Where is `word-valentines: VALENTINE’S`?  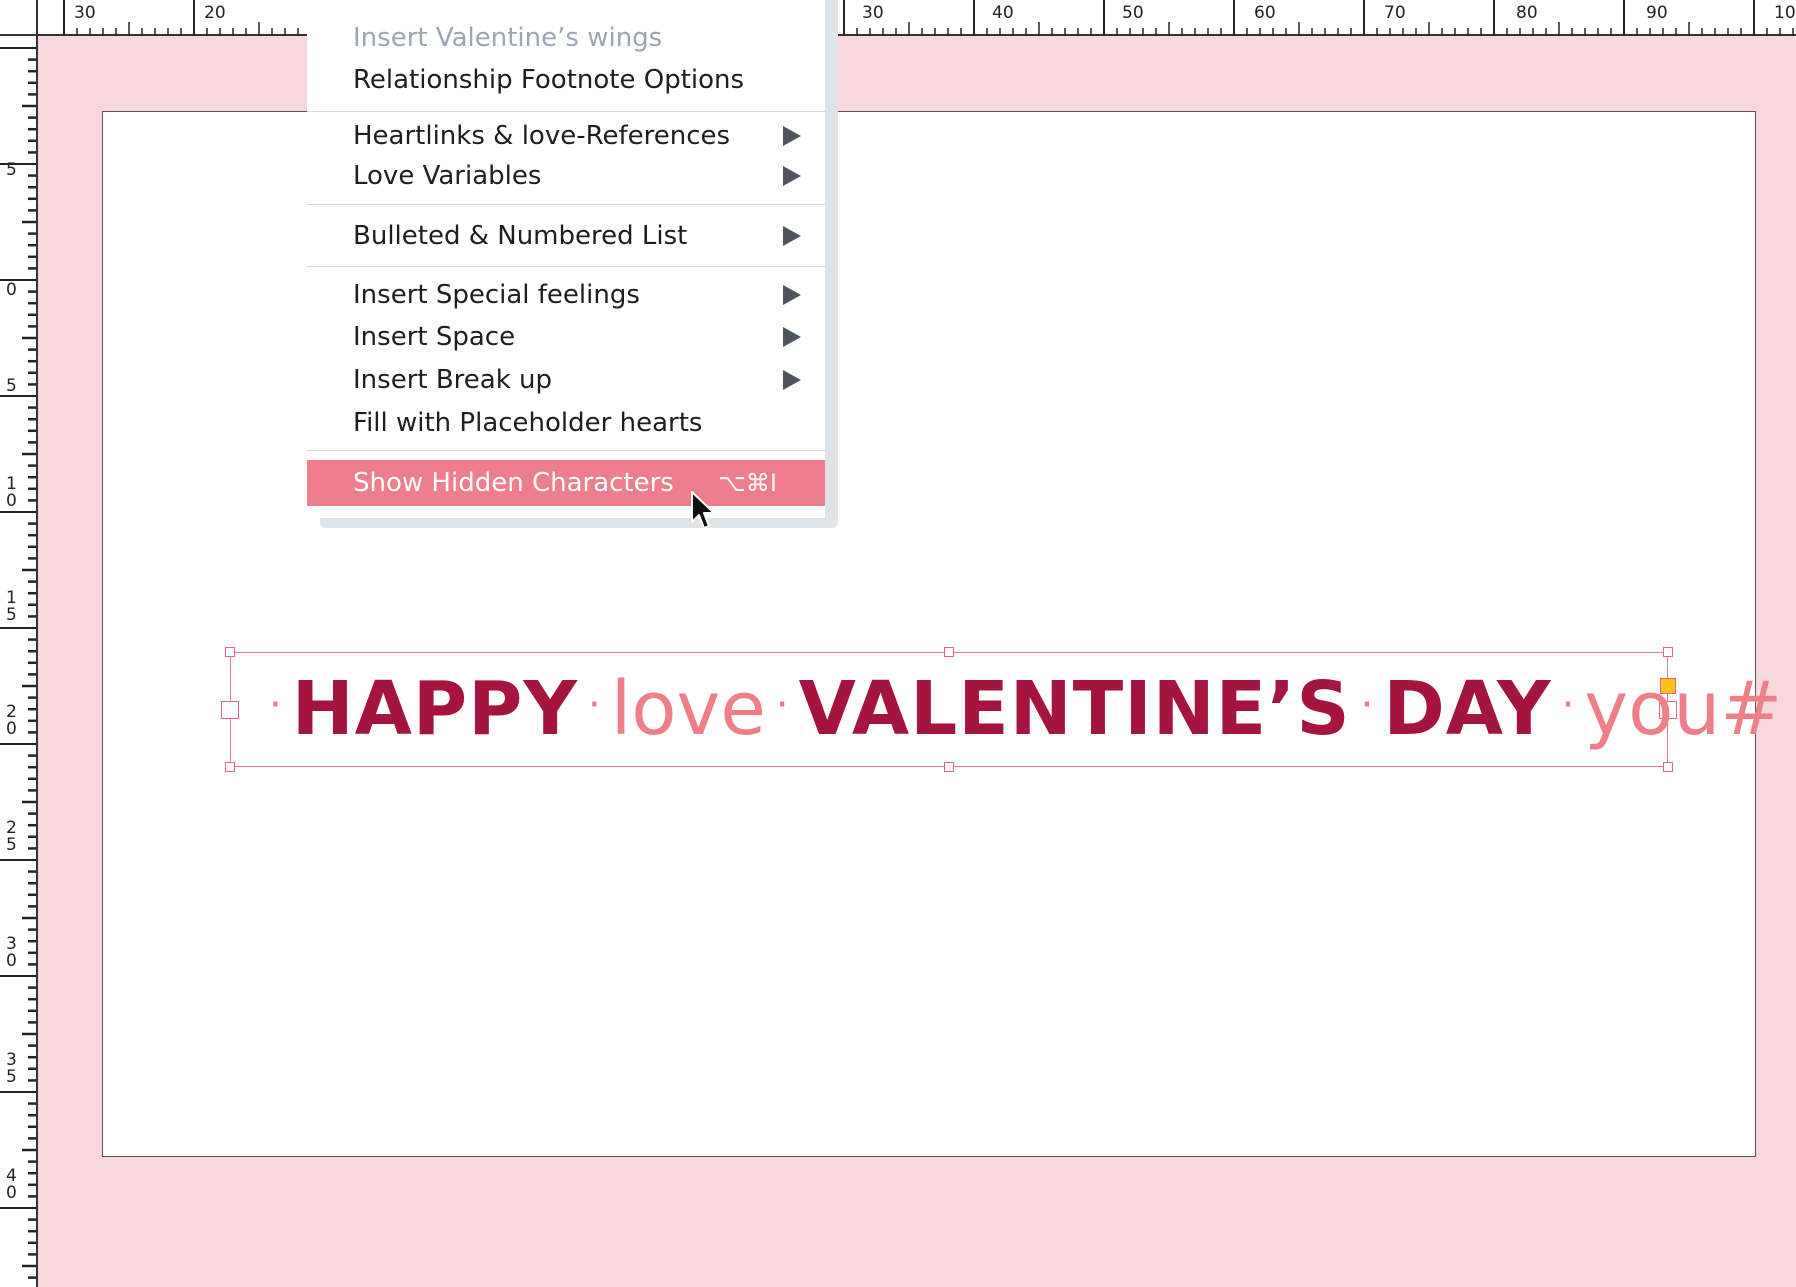
word-valentines: VALENTINE’S is located at coordinates (1074, 709).